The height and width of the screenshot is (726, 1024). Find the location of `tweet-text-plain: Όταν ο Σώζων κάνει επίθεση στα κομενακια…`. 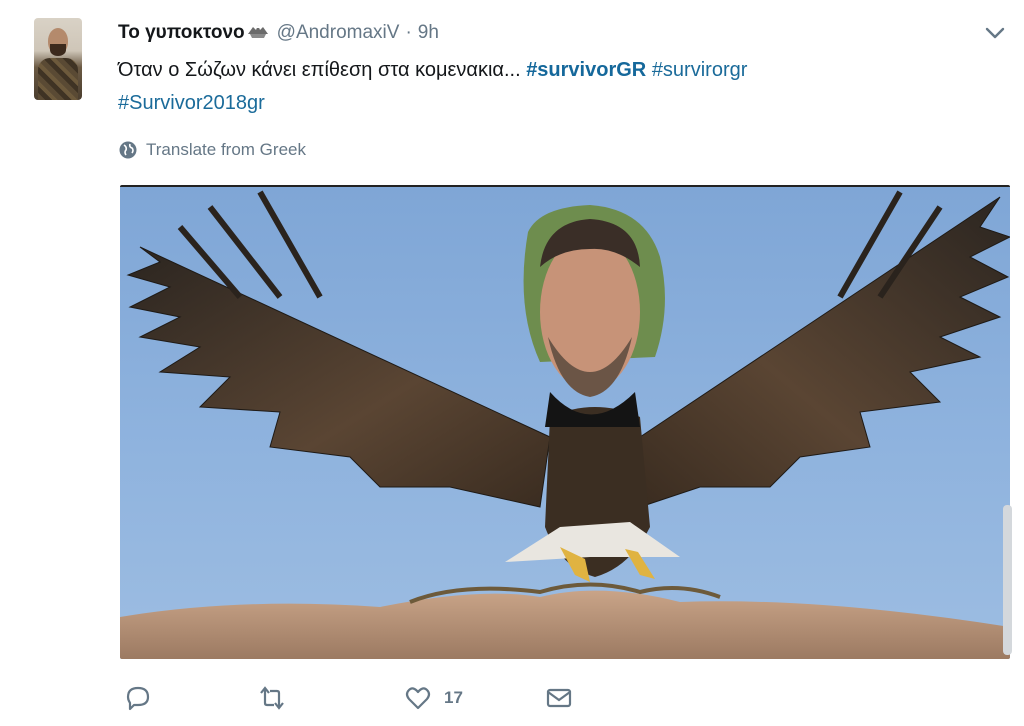

tweet-text-plain: Όταν ο Σώζων κάνει επίθεση στα κομενακια… is located at coordinates (322, 70).